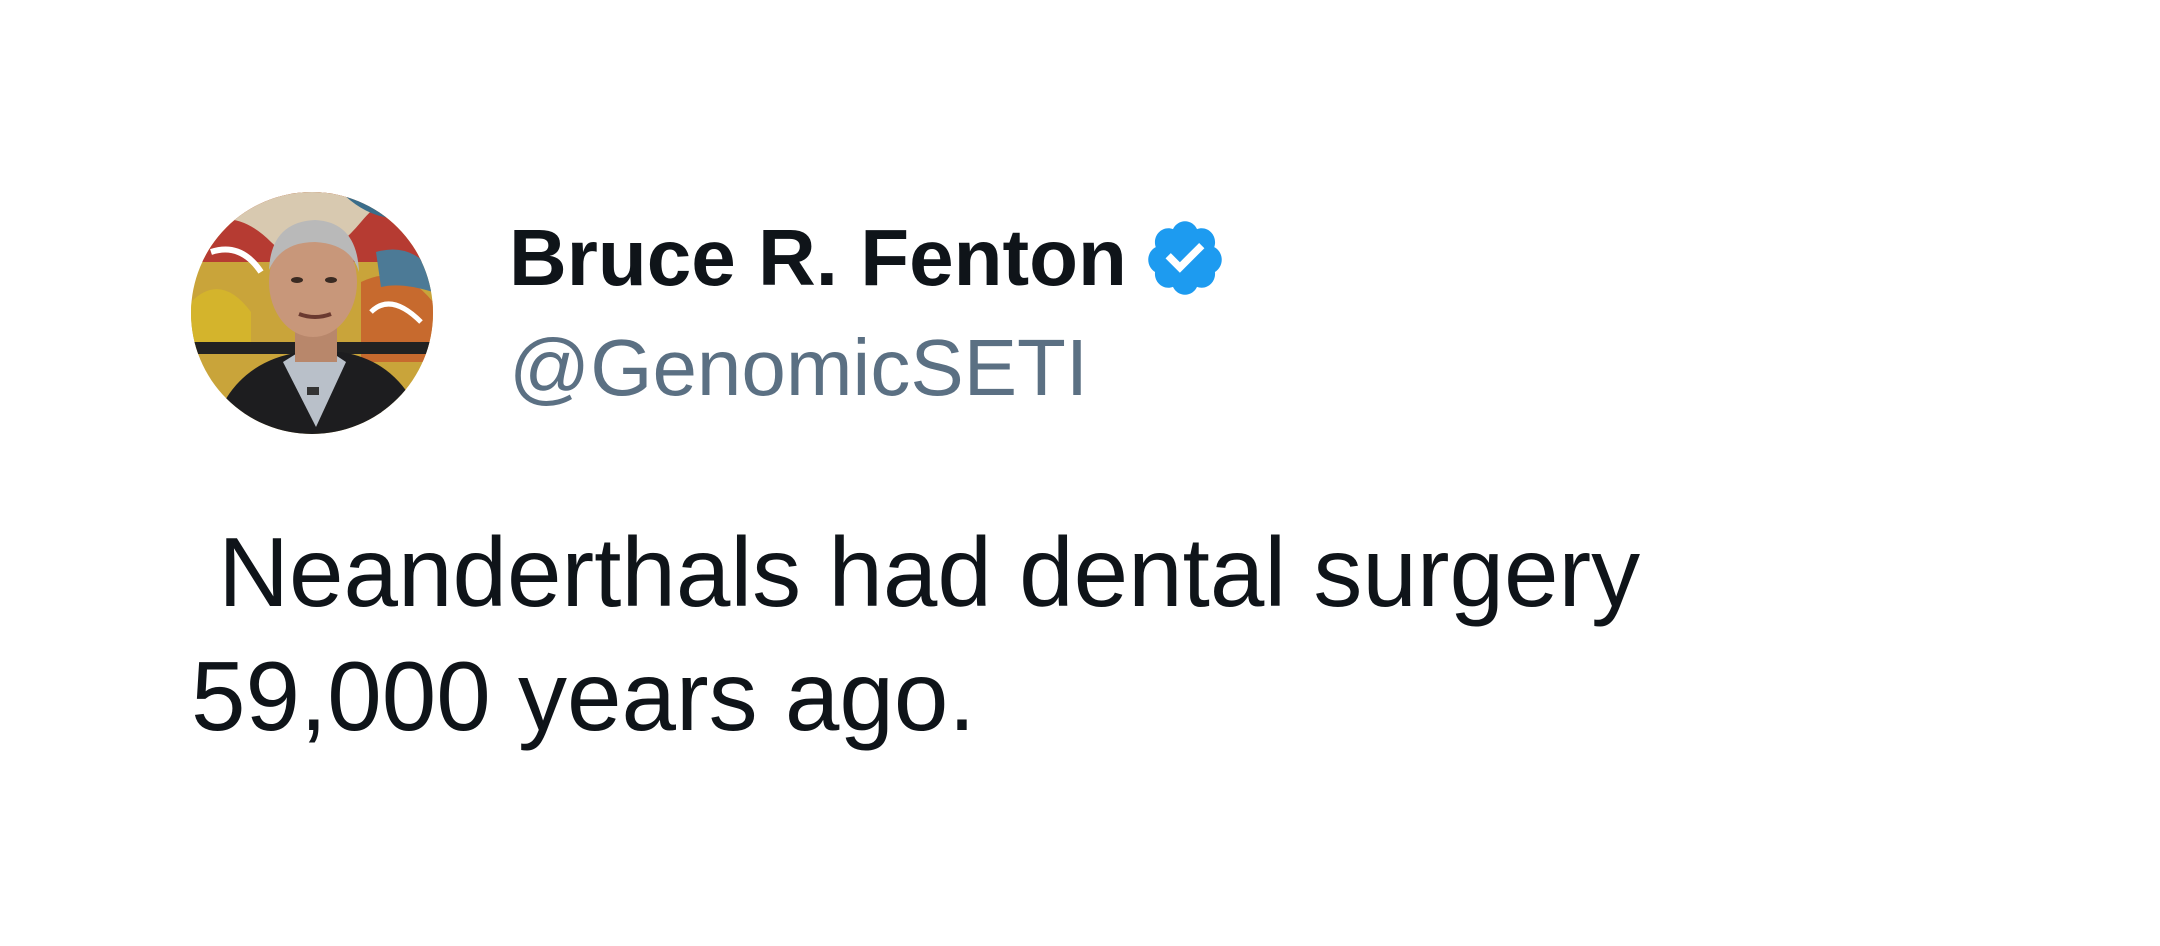 This screenshot has height=946, width=2160. What do you see at coordinates (916, 572) in the screenshot?
I see `tweet-text-line-1: Neanderthals had dental surgery` at bounding box center [916, 572].